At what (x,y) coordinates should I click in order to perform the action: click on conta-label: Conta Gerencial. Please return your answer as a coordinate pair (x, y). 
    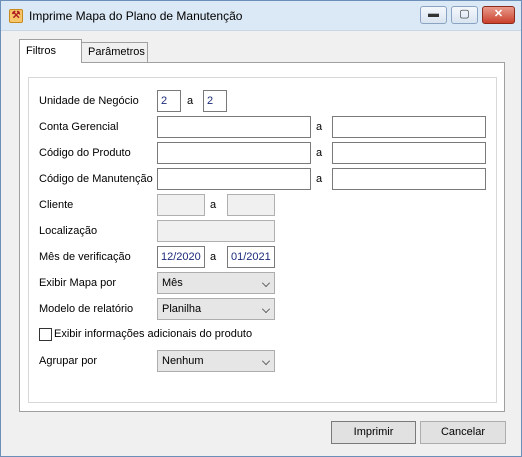
    Looking at the image, I should click on (79, 127).